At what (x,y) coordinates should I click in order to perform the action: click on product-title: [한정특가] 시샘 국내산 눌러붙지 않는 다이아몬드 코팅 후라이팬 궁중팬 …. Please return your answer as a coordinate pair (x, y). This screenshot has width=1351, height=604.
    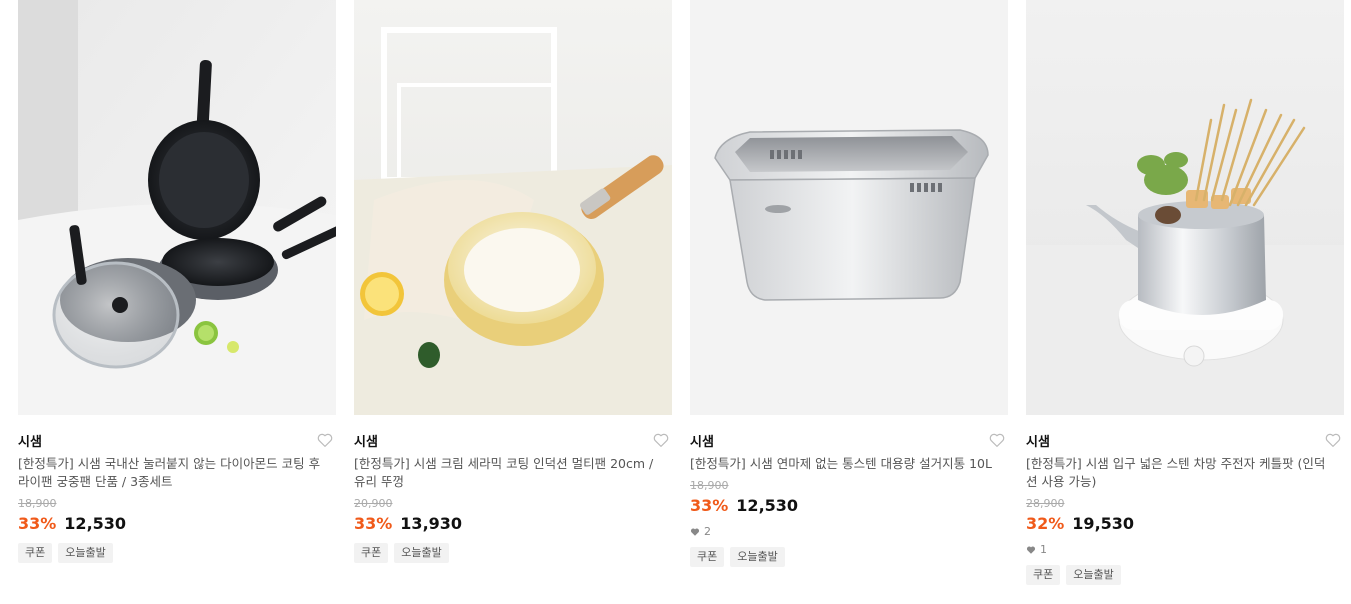
    Looking at the image, I should click on (177, 473).